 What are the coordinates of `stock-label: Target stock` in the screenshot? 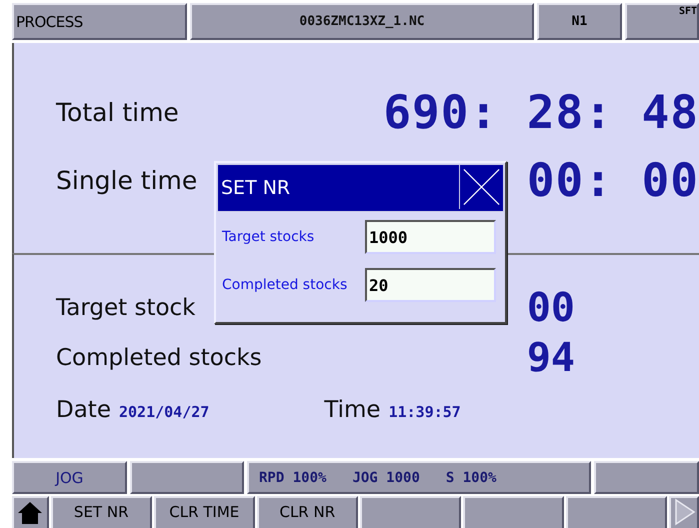 It's located at (126, 308).